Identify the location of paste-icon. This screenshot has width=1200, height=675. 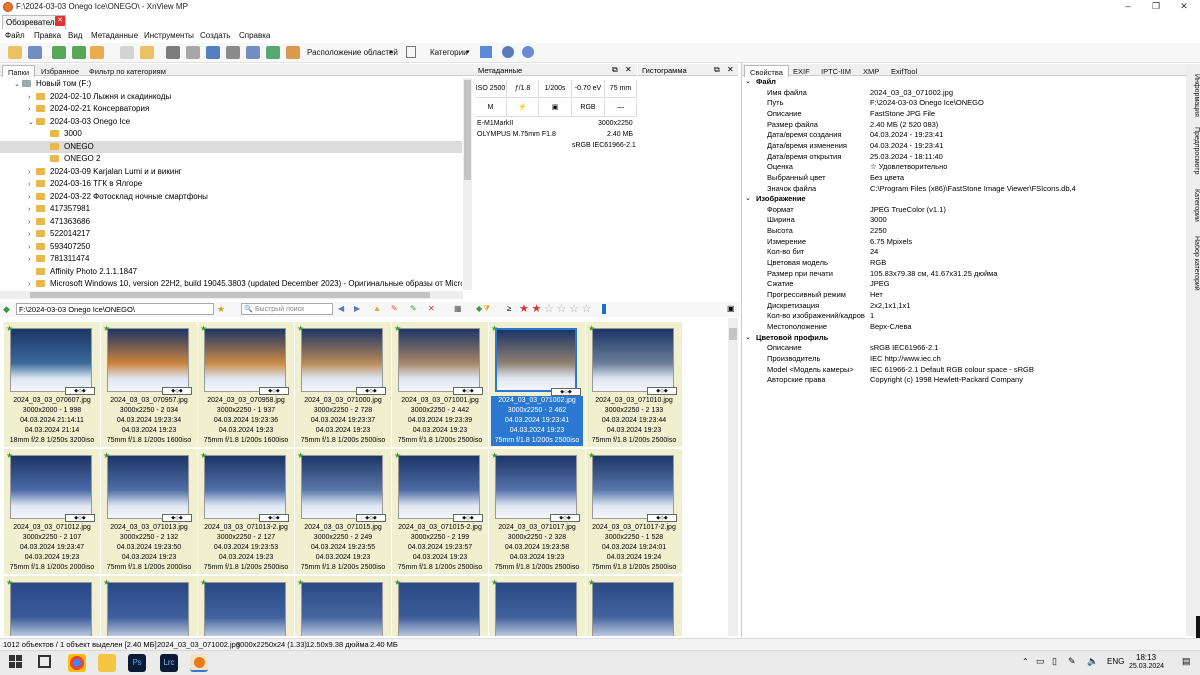
(147, 52).